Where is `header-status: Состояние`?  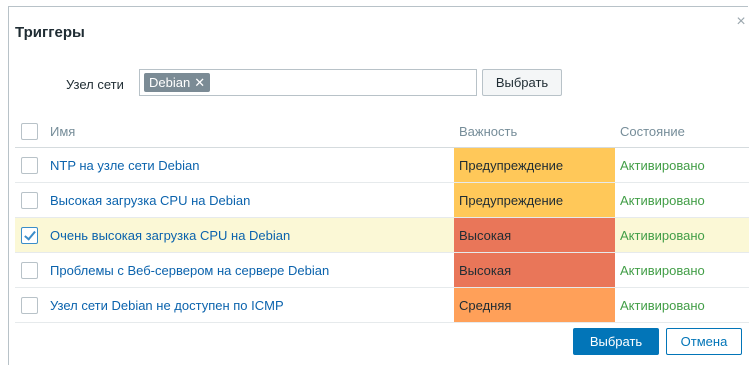
header-status: Состояние is located at coordinates (652, 131).